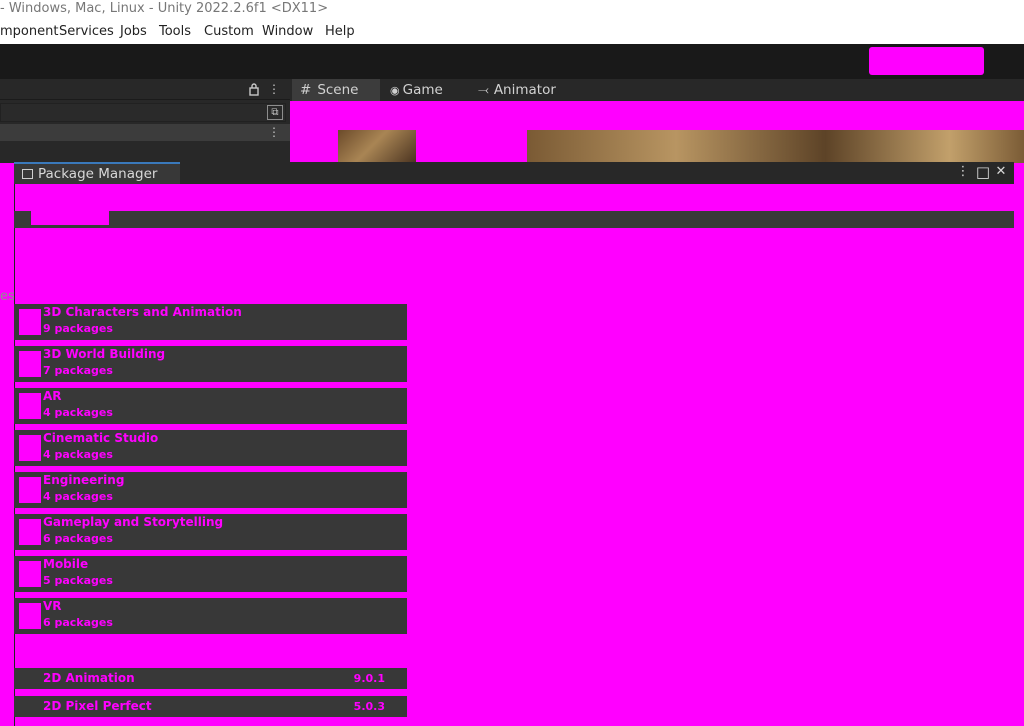 The image size is (1024, 726). What do you see at coordinates (210, 678) in the screenshot?
I see `package-row: 2D Animation 9.0.1` at bounding box center [210, 678].